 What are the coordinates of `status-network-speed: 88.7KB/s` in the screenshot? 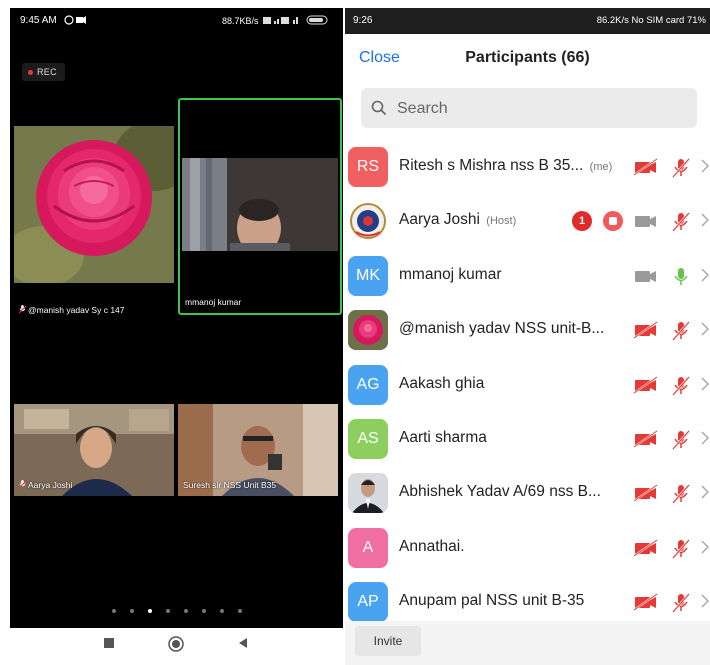 It's located at (276, 20).